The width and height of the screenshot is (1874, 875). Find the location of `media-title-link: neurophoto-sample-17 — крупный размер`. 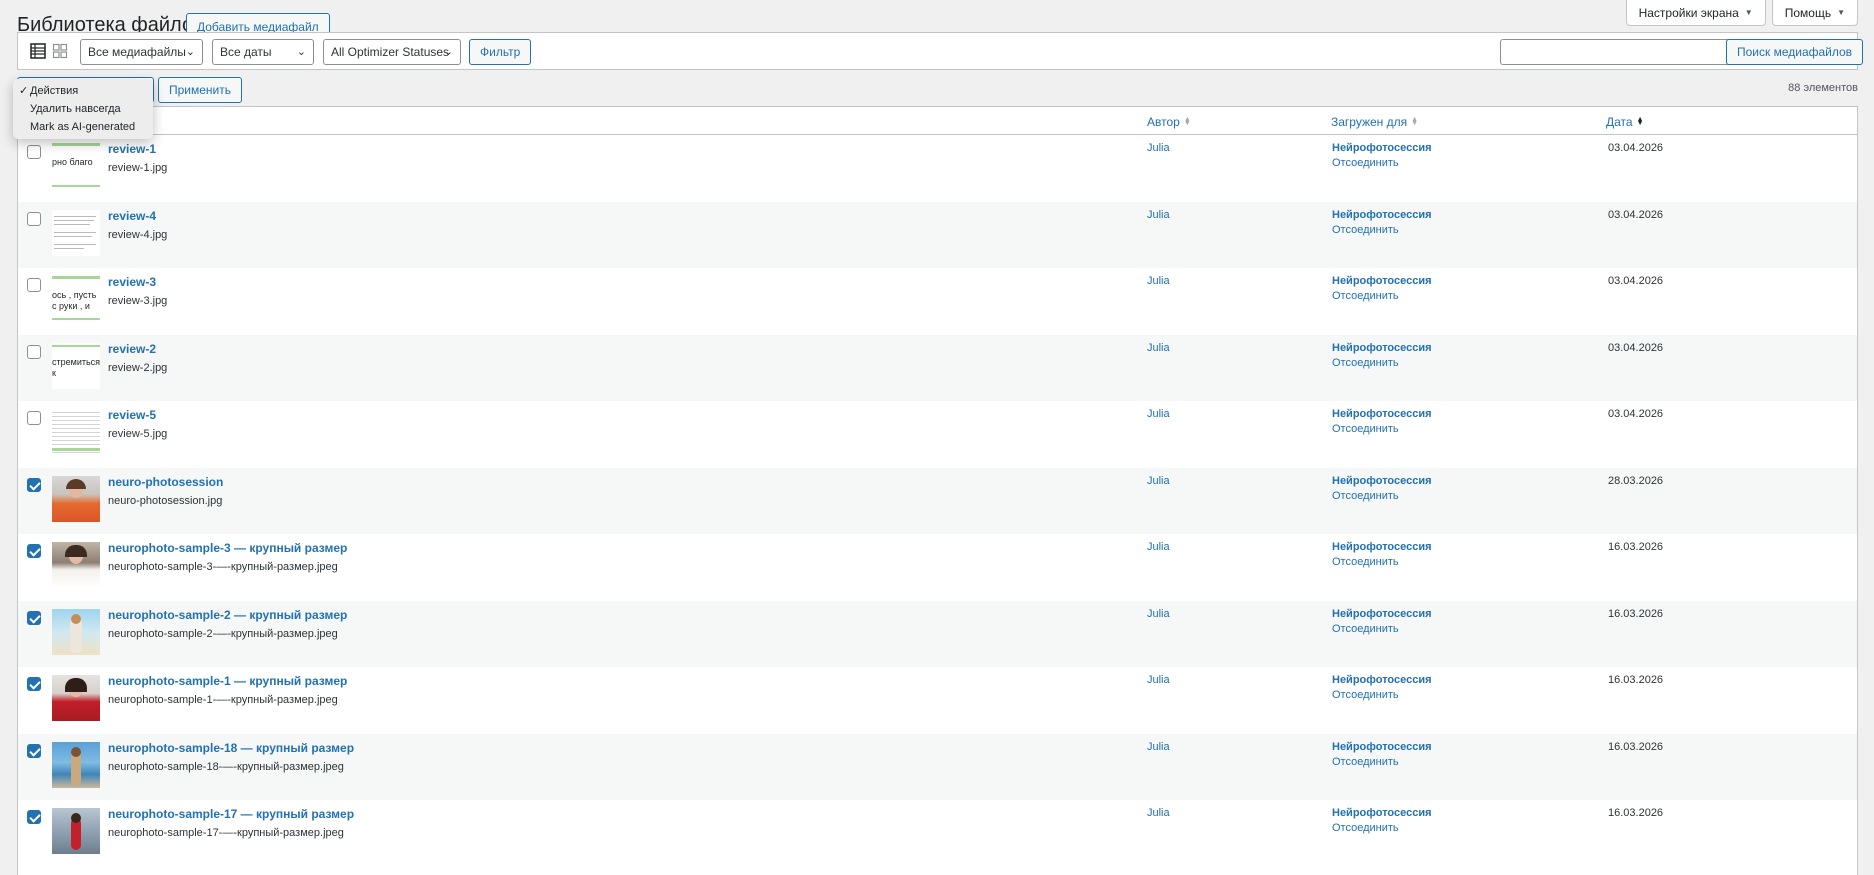

media-title-link: neurophoto-sample-17 — крупный размер is located at coordinates (231, 814).